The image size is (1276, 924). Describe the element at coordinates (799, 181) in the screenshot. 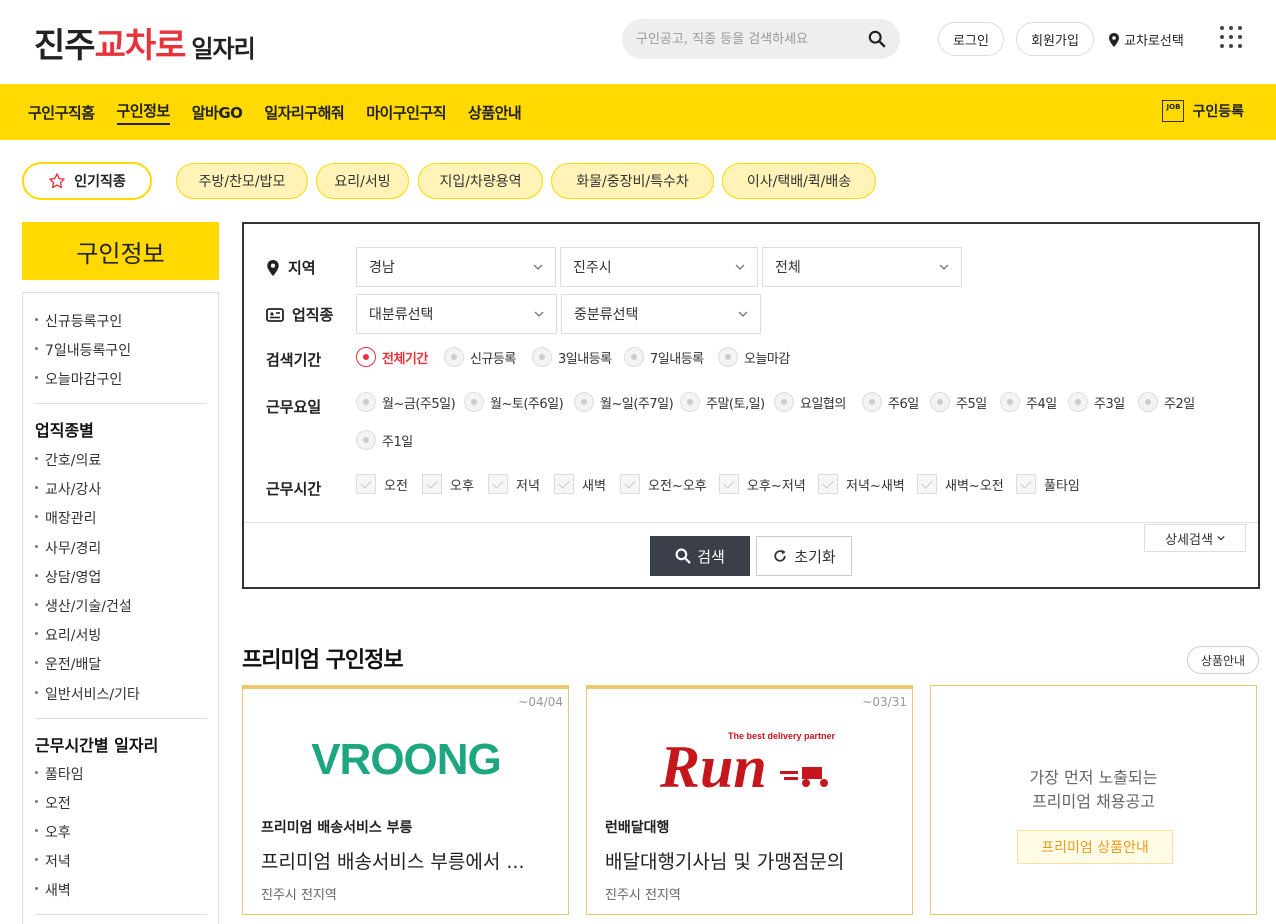

I see `popular-chip: 이사/택배/퀵/배송` at that location.